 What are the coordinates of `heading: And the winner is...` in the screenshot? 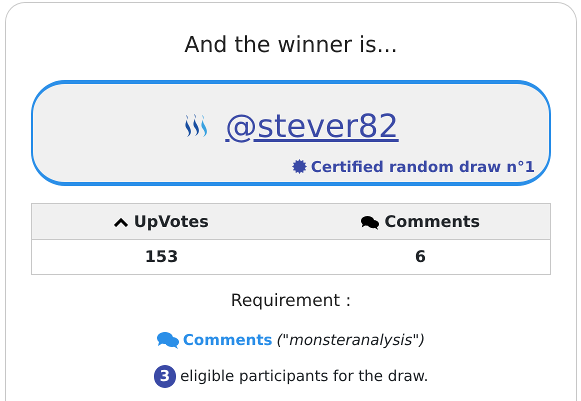 It's located at (291, 46).